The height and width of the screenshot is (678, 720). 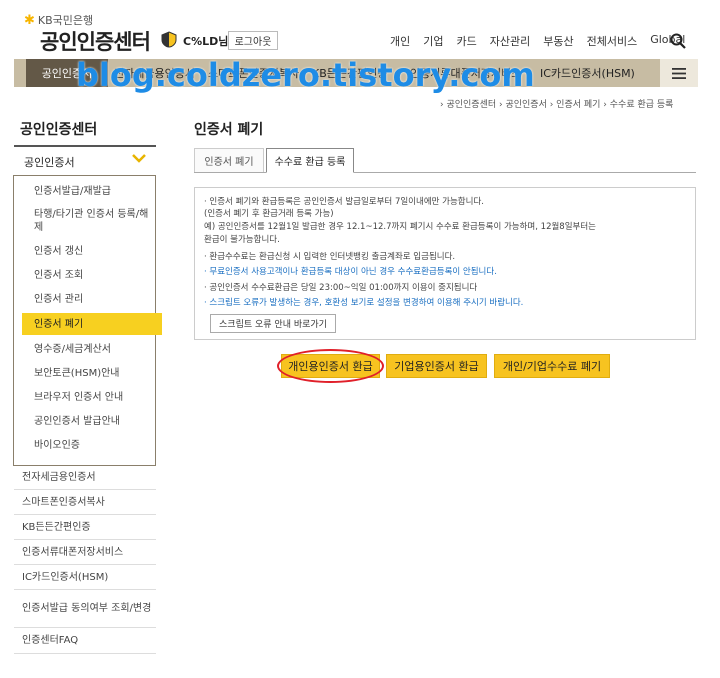 What do you see at coordinates (139, 158) in the screenshot?
I see `chevron-down-icon` at bounding box center [139, 158].